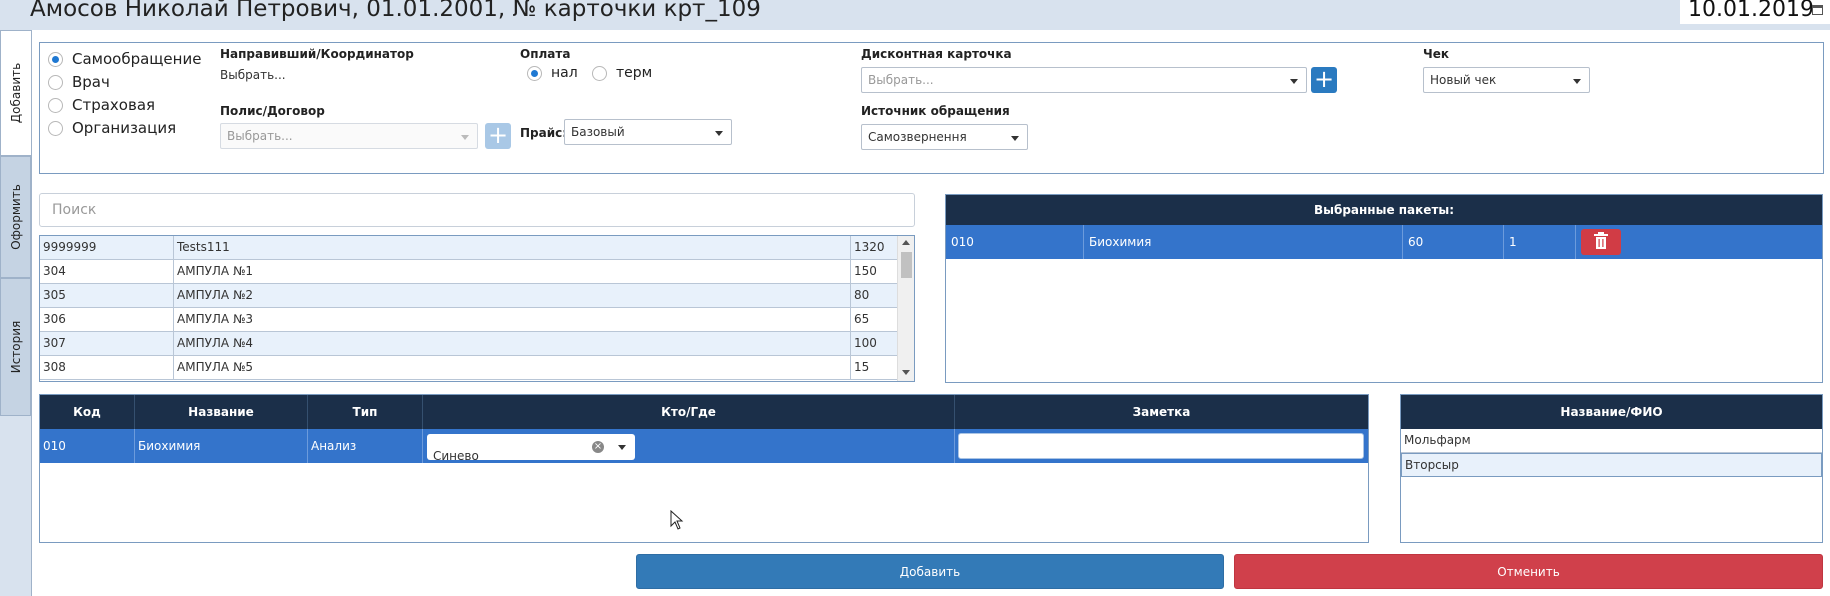  Describe the element at coordinates (55, 105) in the screenshot. I see `radio-insurance-indicator` at that location.